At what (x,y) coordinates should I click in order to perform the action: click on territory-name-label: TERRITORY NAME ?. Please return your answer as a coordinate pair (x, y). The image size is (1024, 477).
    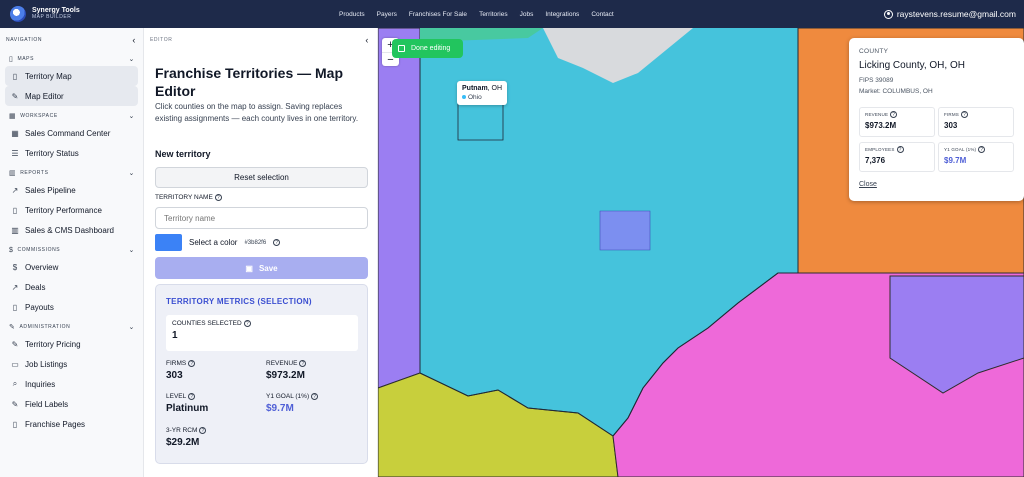
    Looking at the image, I should click on (188, 197).